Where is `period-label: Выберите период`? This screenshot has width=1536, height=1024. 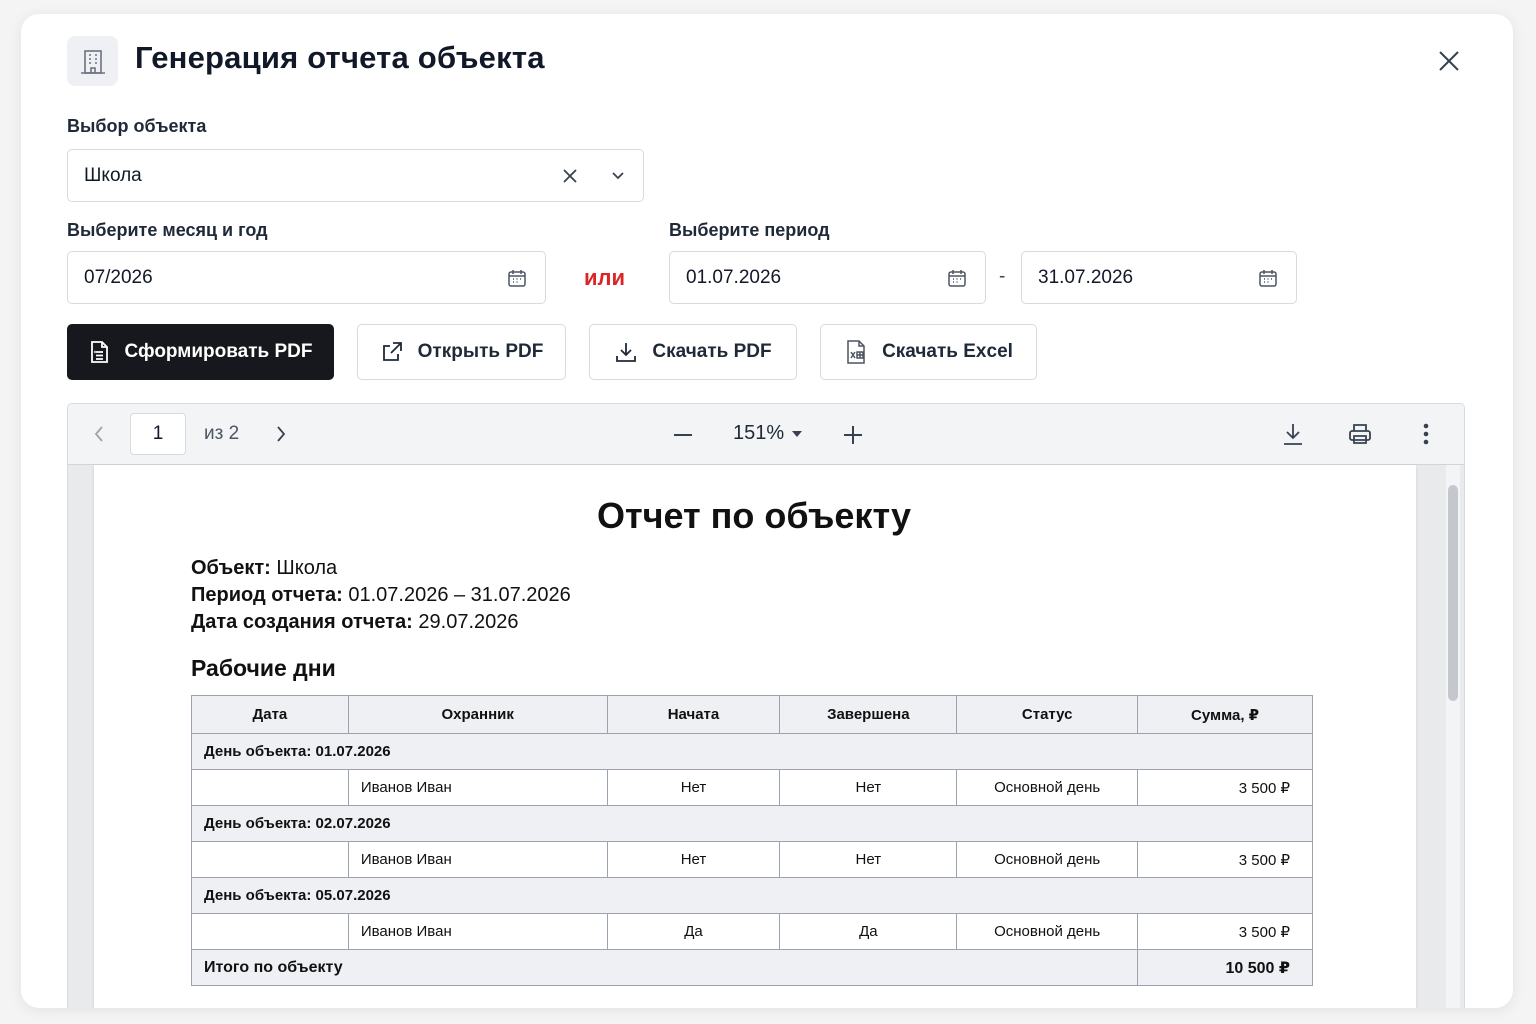 period-label: Выберите период is located at coordinates (749, 230).